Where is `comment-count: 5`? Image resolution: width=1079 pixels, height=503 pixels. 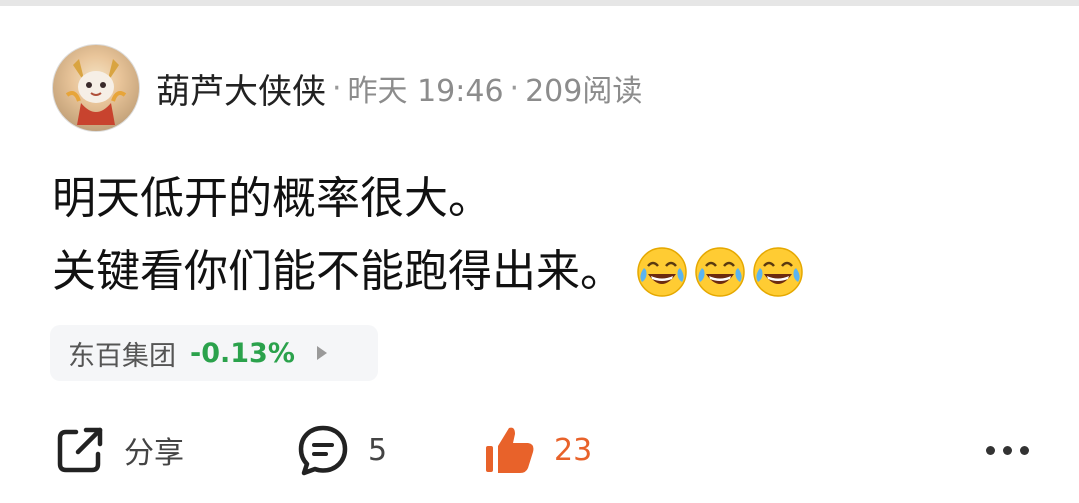 comment-count: 5 is located at coordinates (378, 450).